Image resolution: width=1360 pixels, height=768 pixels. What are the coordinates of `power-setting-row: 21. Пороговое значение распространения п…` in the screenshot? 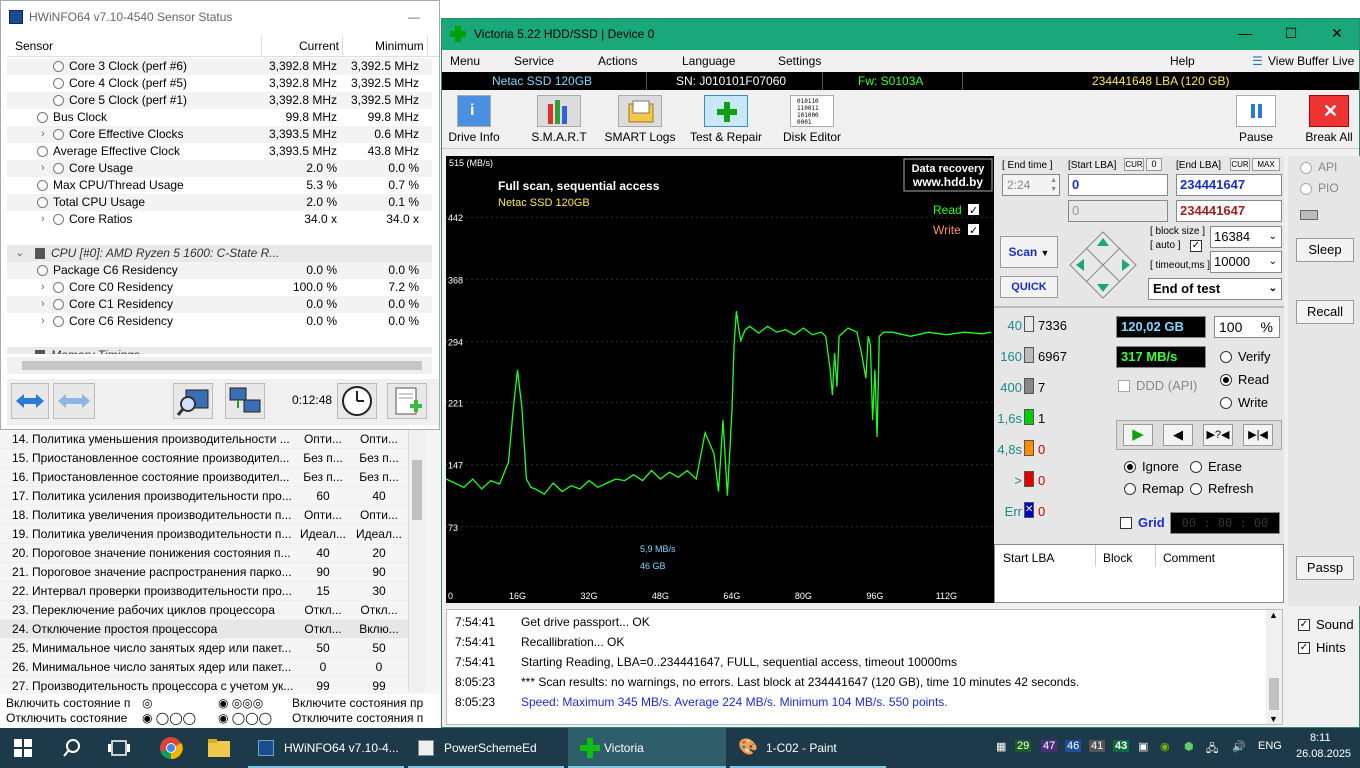 It's located at (212, 572).